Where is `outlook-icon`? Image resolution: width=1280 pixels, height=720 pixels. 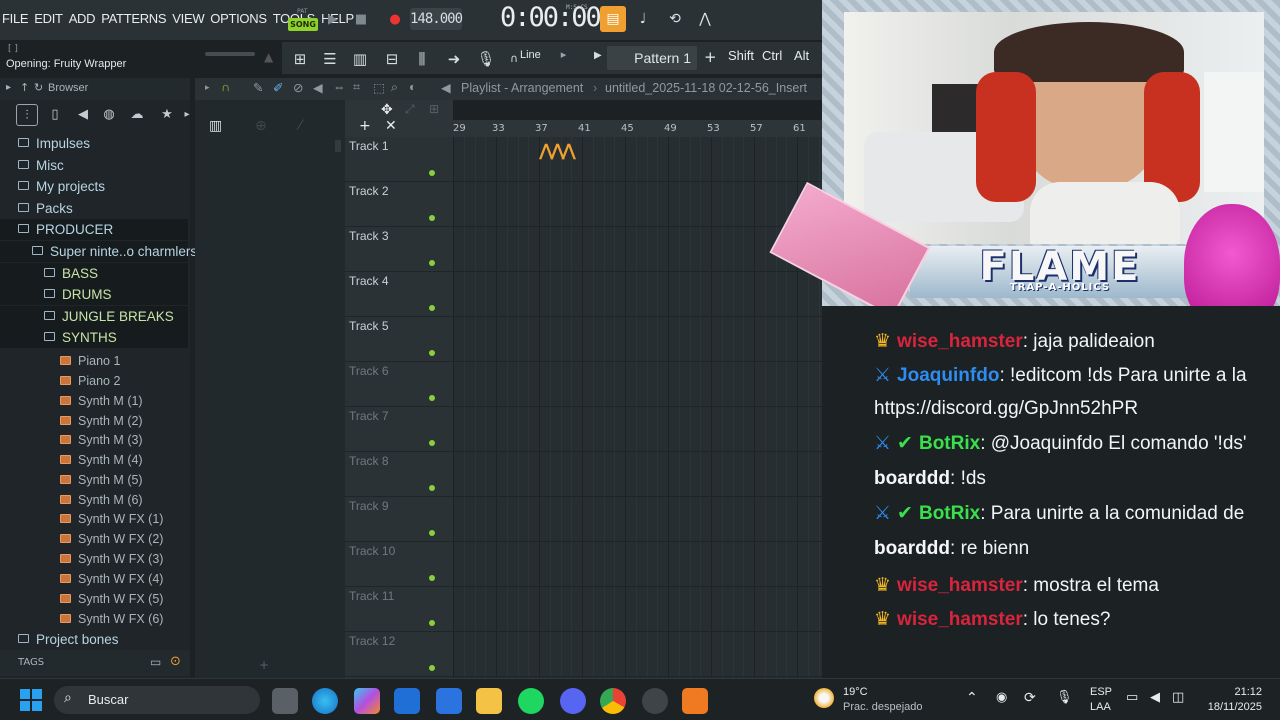 outlook-icon is located at coordinates (407, 701).